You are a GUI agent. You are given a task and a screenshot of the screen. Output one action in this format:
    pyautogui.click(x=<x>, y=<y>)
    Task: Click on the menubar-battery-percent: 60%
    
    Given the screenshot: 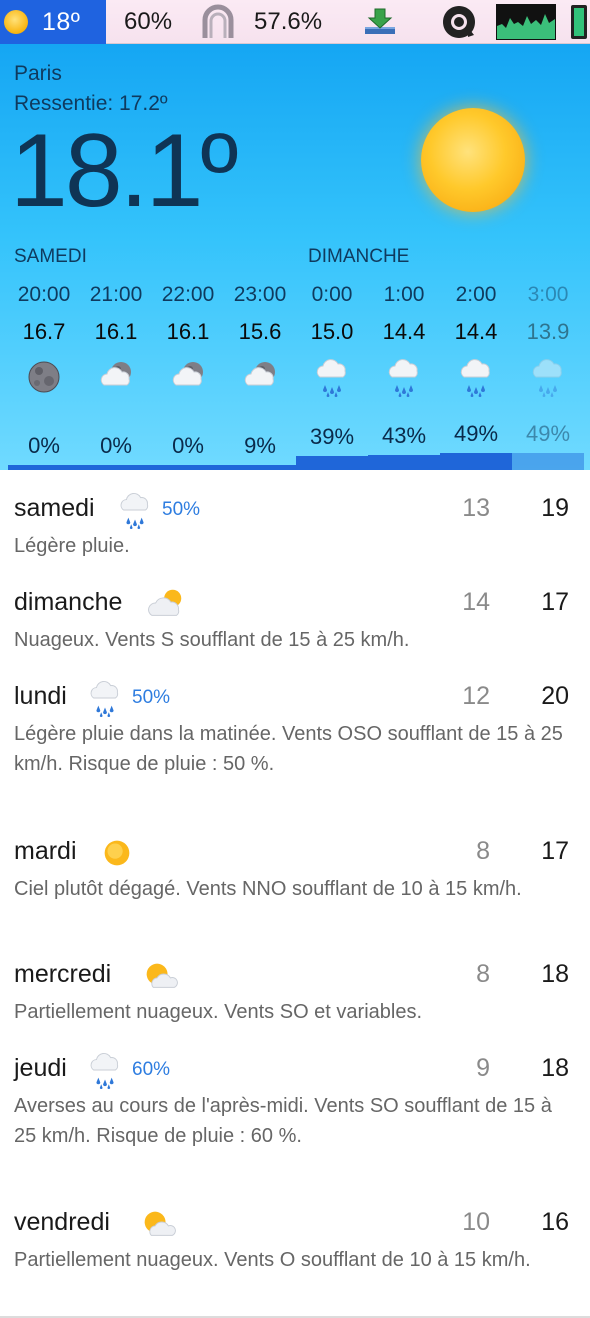 What is the action you would take?
    pyautogui.click(x=148, y=22)
    